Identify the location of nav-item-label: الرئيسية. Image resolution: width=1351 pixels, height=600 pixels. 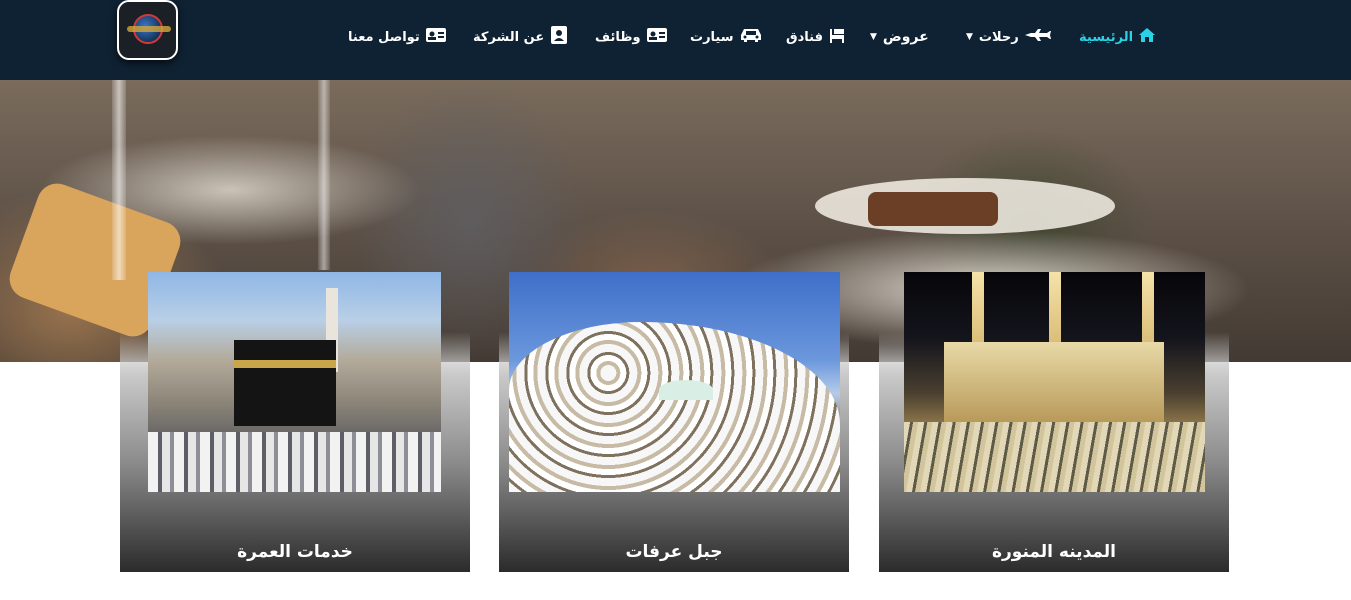
(1106, 37).